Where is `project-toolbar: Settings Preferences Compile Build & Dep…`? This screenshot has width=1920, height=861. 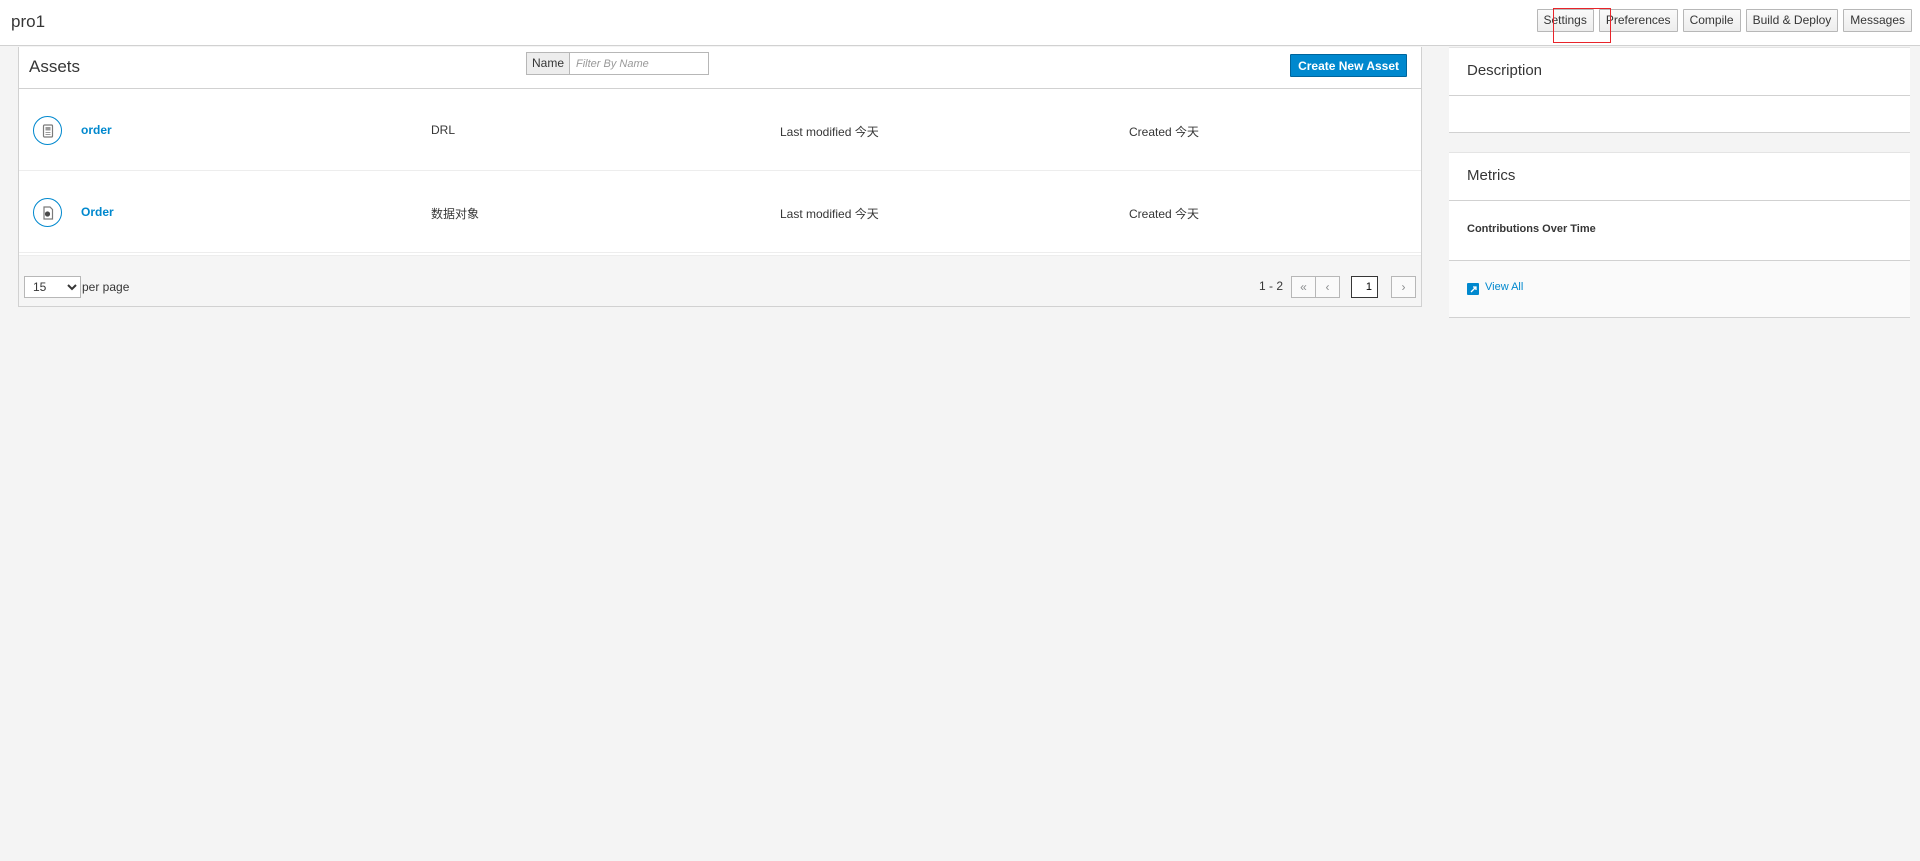 project-toolbar: Settings Preferences Compile Build & Dep… is located at coordinates (1724, 20).